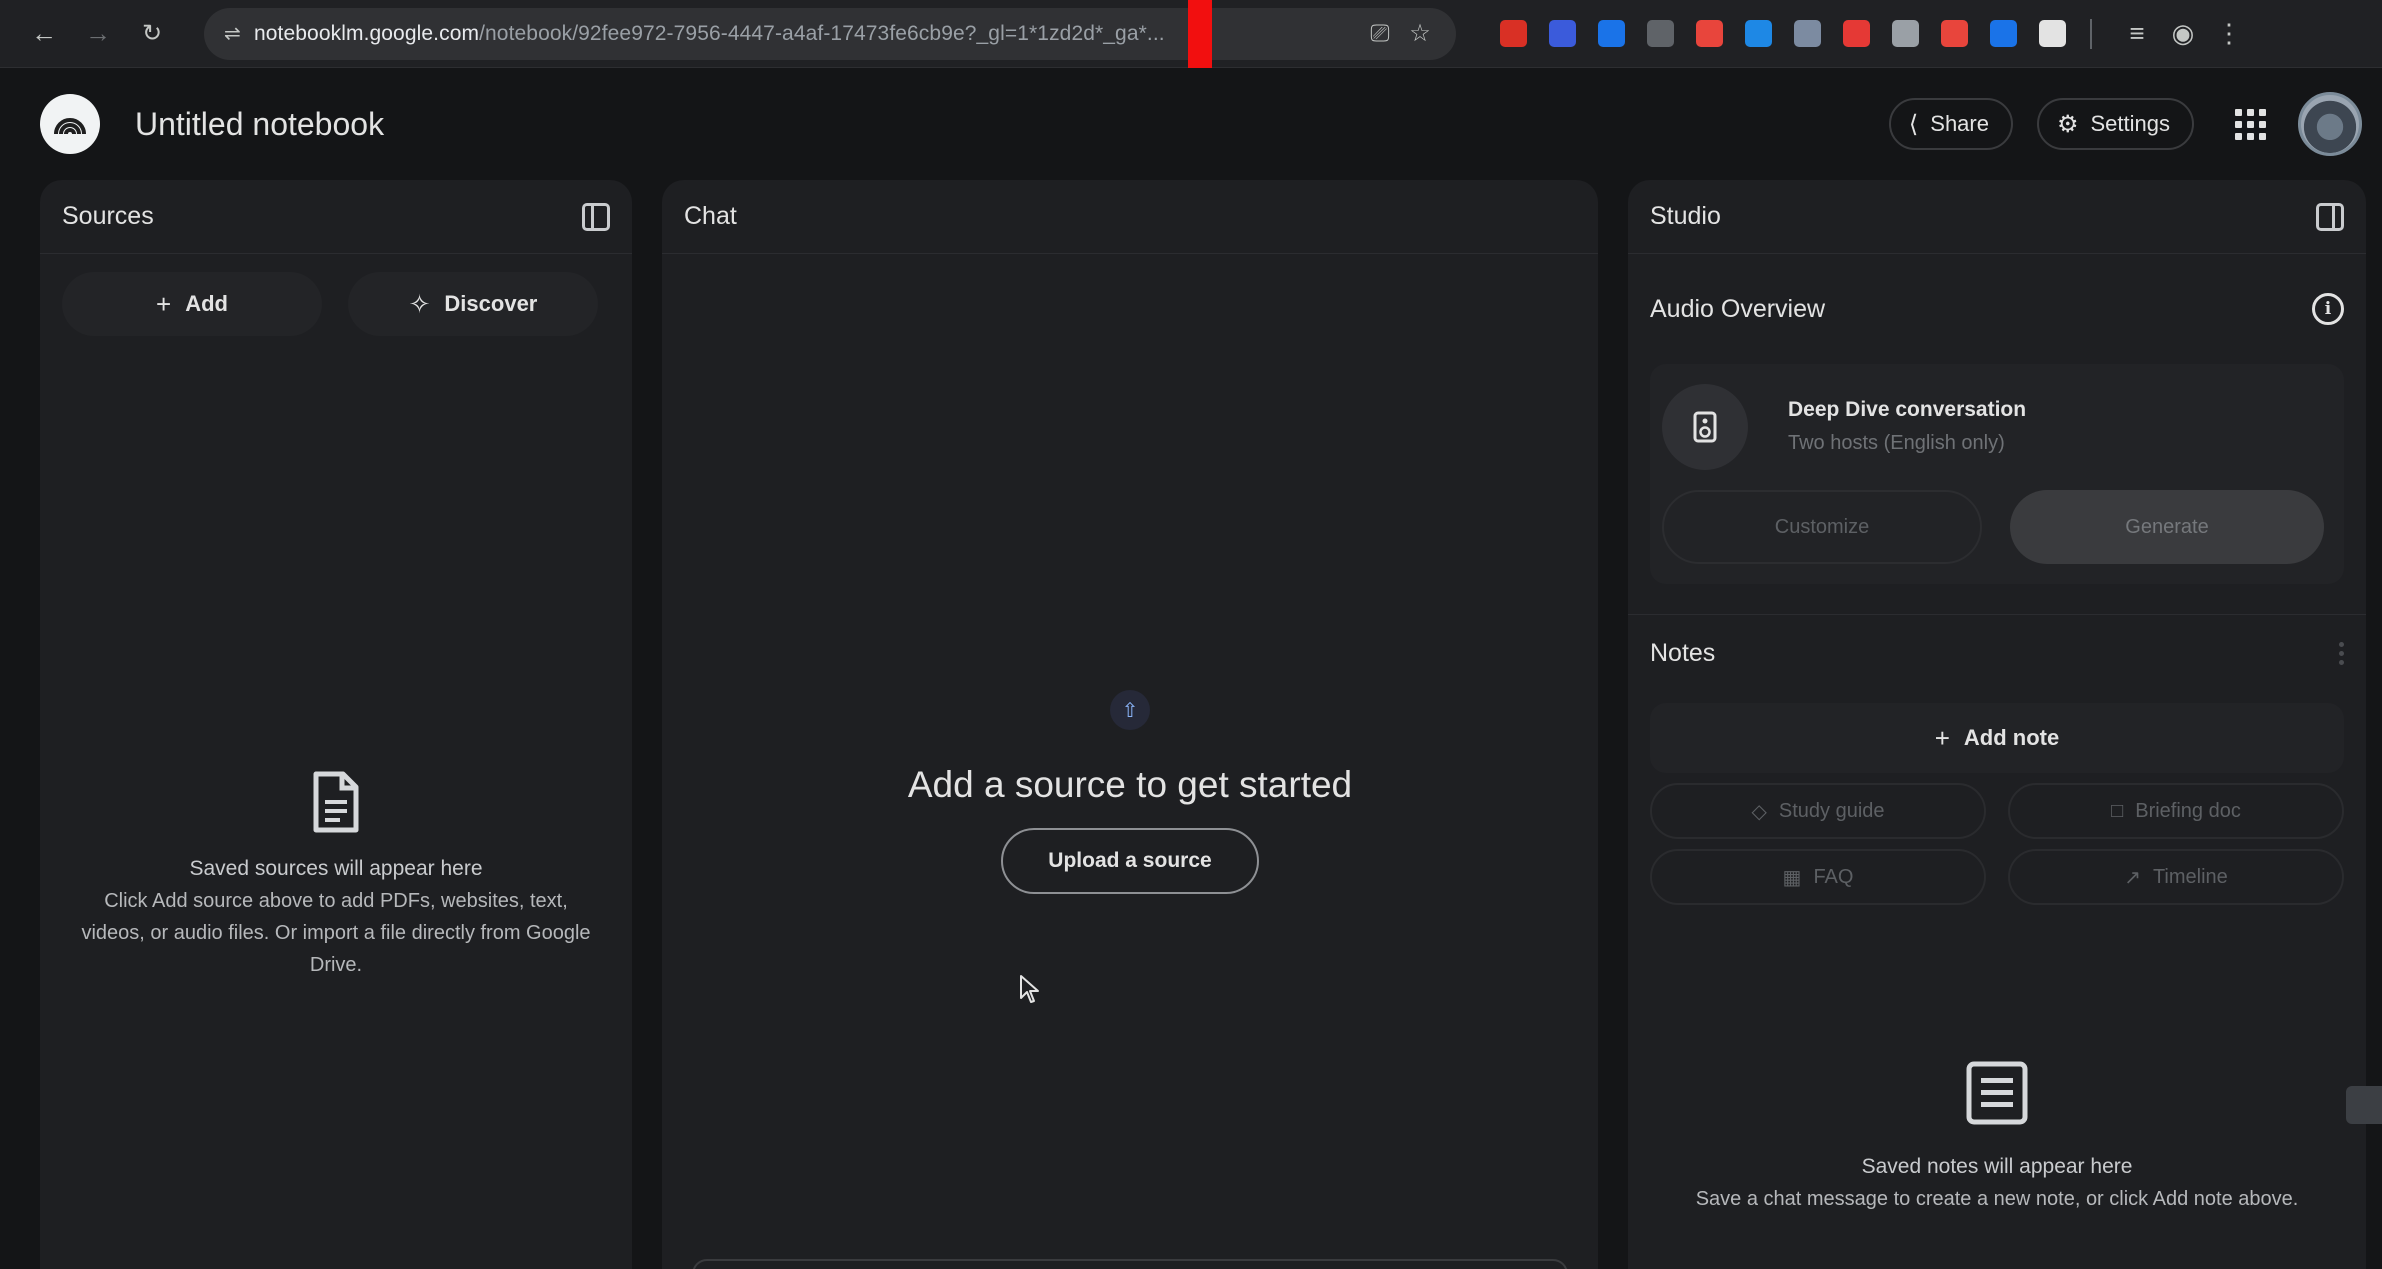 This screenshot has height=1269, width=2382. Describe the element at coordinates (1831, 810) in the screenshot. I see `study-guide-label: Study guide` at that location.